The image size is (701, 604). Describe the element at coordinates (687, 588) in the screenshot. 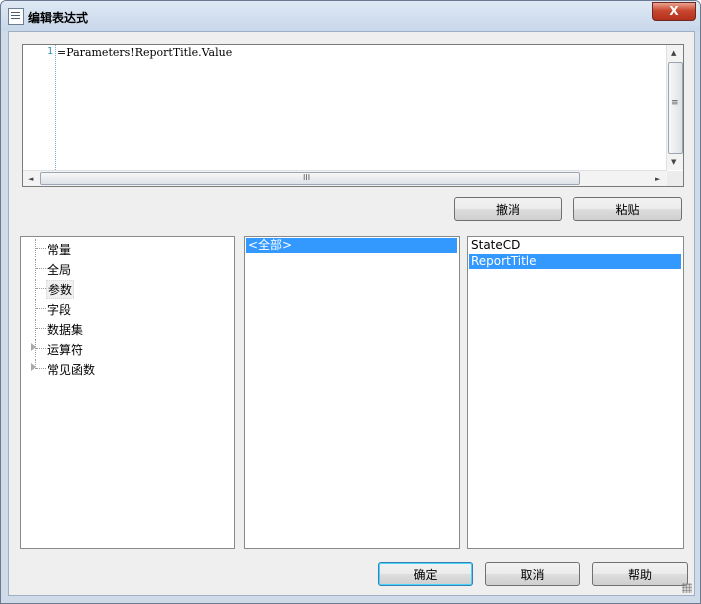

I see `resize-grip-icon` at that location.